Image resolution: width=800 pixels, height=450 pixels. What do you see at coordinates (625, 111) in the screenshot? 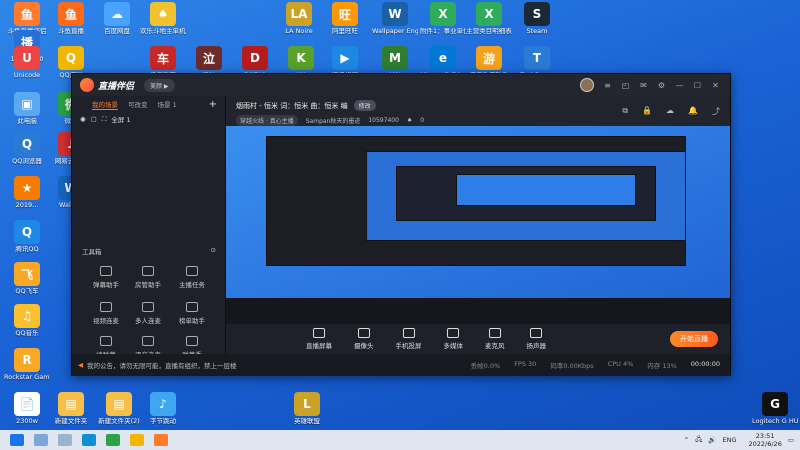
I see `share-icon: ⧉` at bounding box center [625, 111].